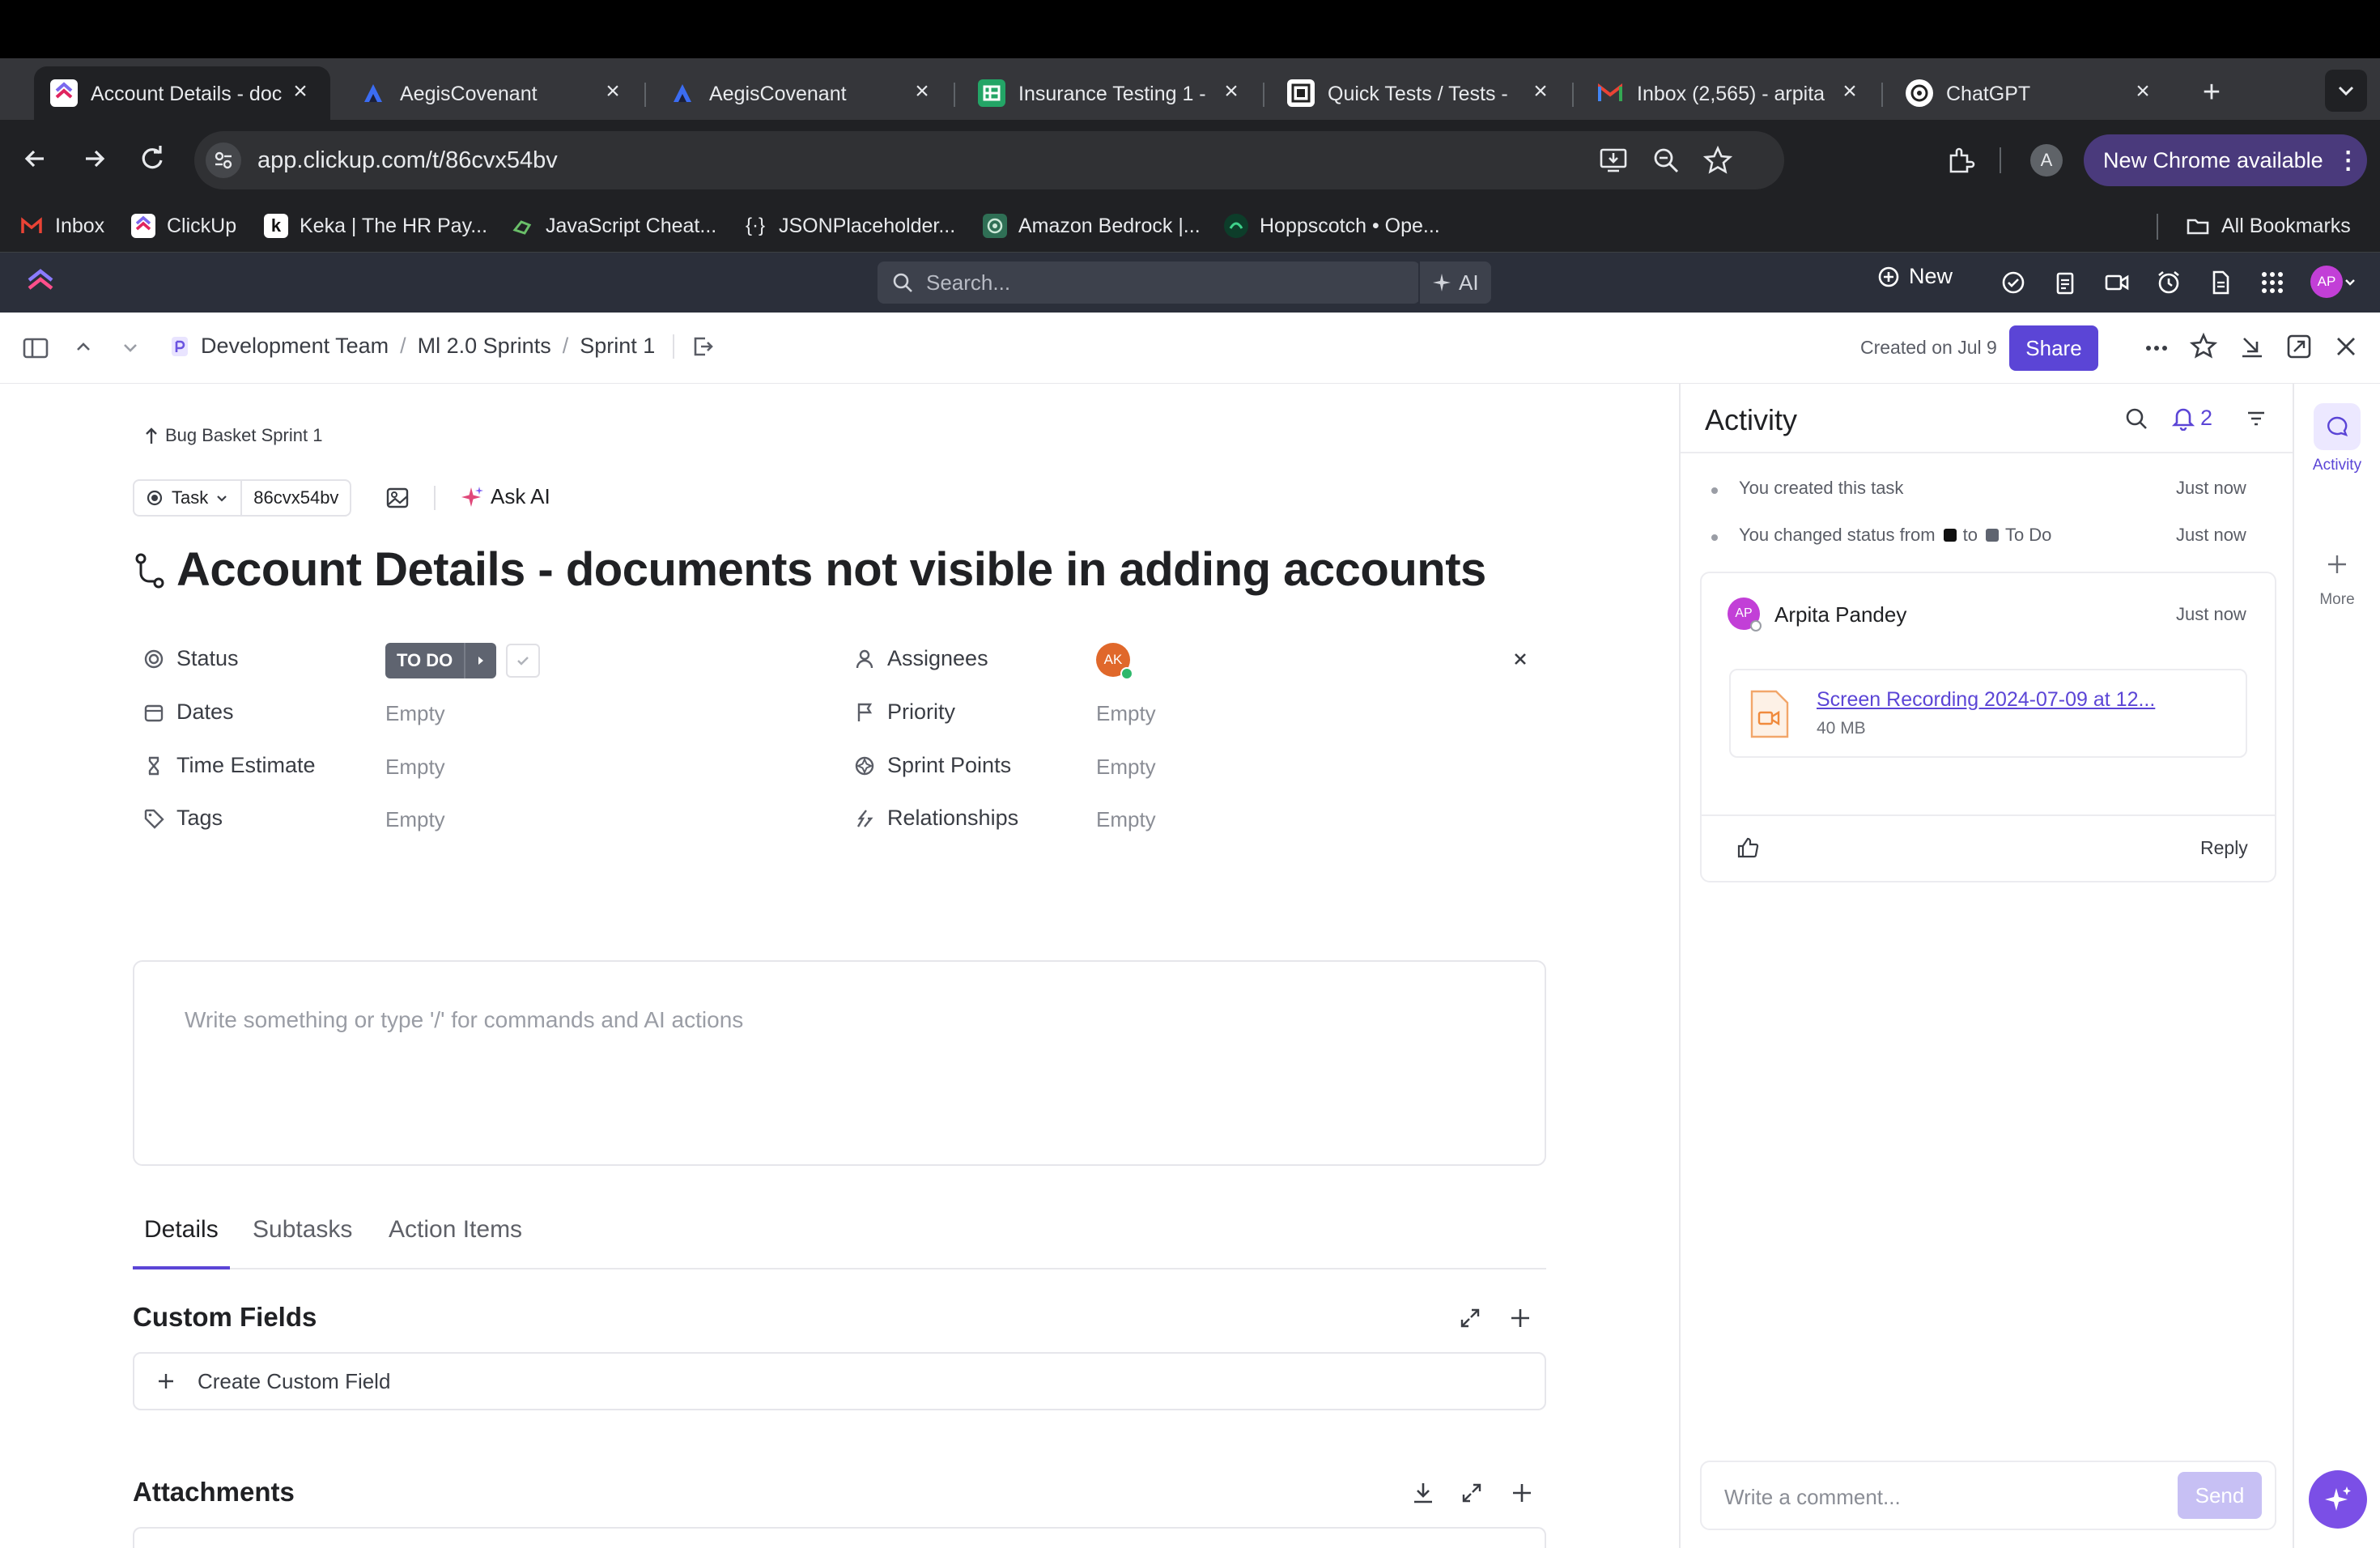  Describe the element at coordinates (2014, 282) in the screenshot. I see `check-circle-icon` at that location.